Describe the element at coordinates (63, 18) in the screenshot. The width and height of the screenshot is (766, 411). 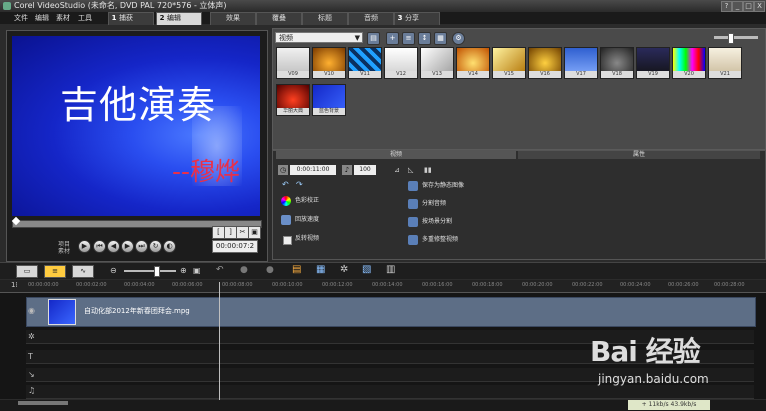
I see `menu-clip: 素材` at that location.